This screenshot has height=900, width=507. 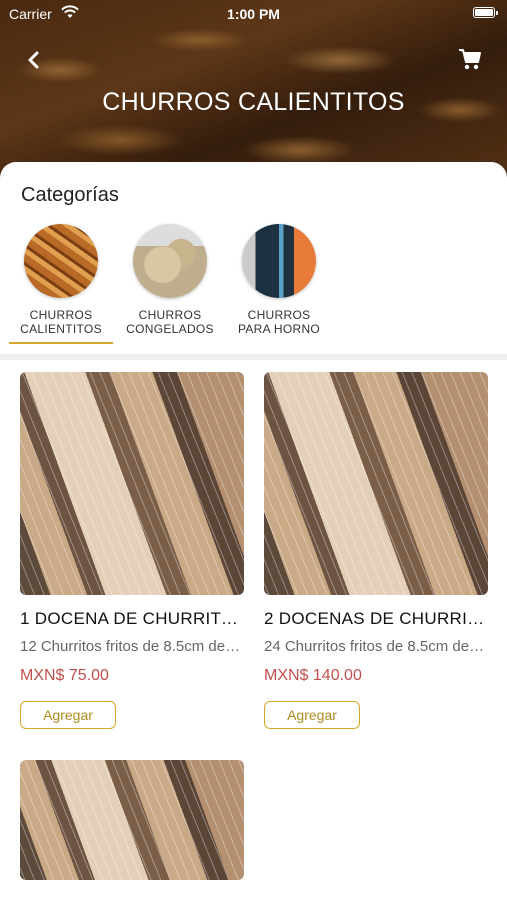 I want to click on category-label: CHURROS CALIENTITOS, so click(x=61, y=322).